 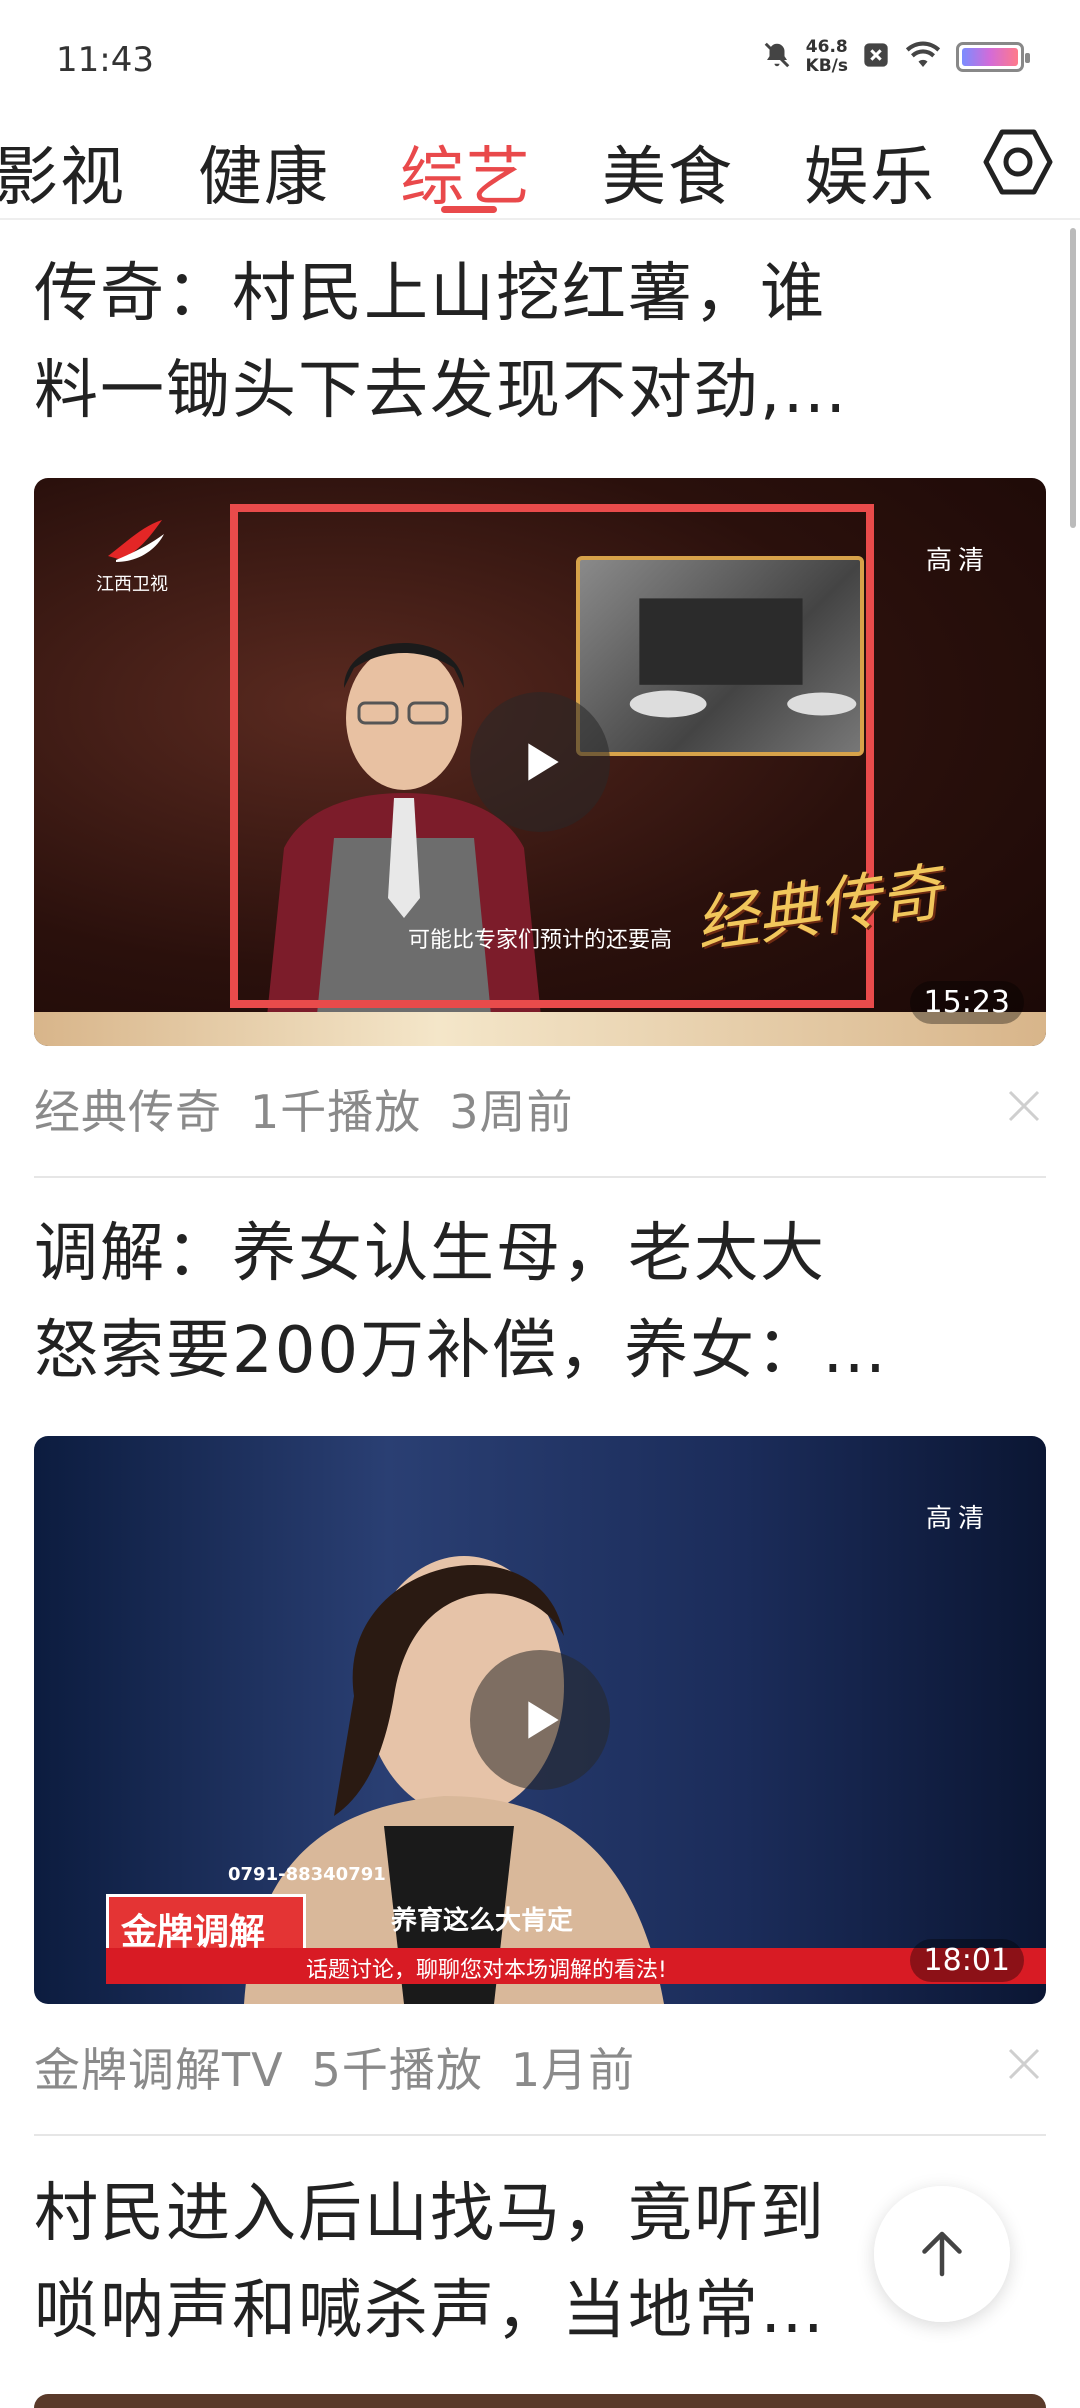 I want to click on scrollbar, so click(x=1073, y=378).